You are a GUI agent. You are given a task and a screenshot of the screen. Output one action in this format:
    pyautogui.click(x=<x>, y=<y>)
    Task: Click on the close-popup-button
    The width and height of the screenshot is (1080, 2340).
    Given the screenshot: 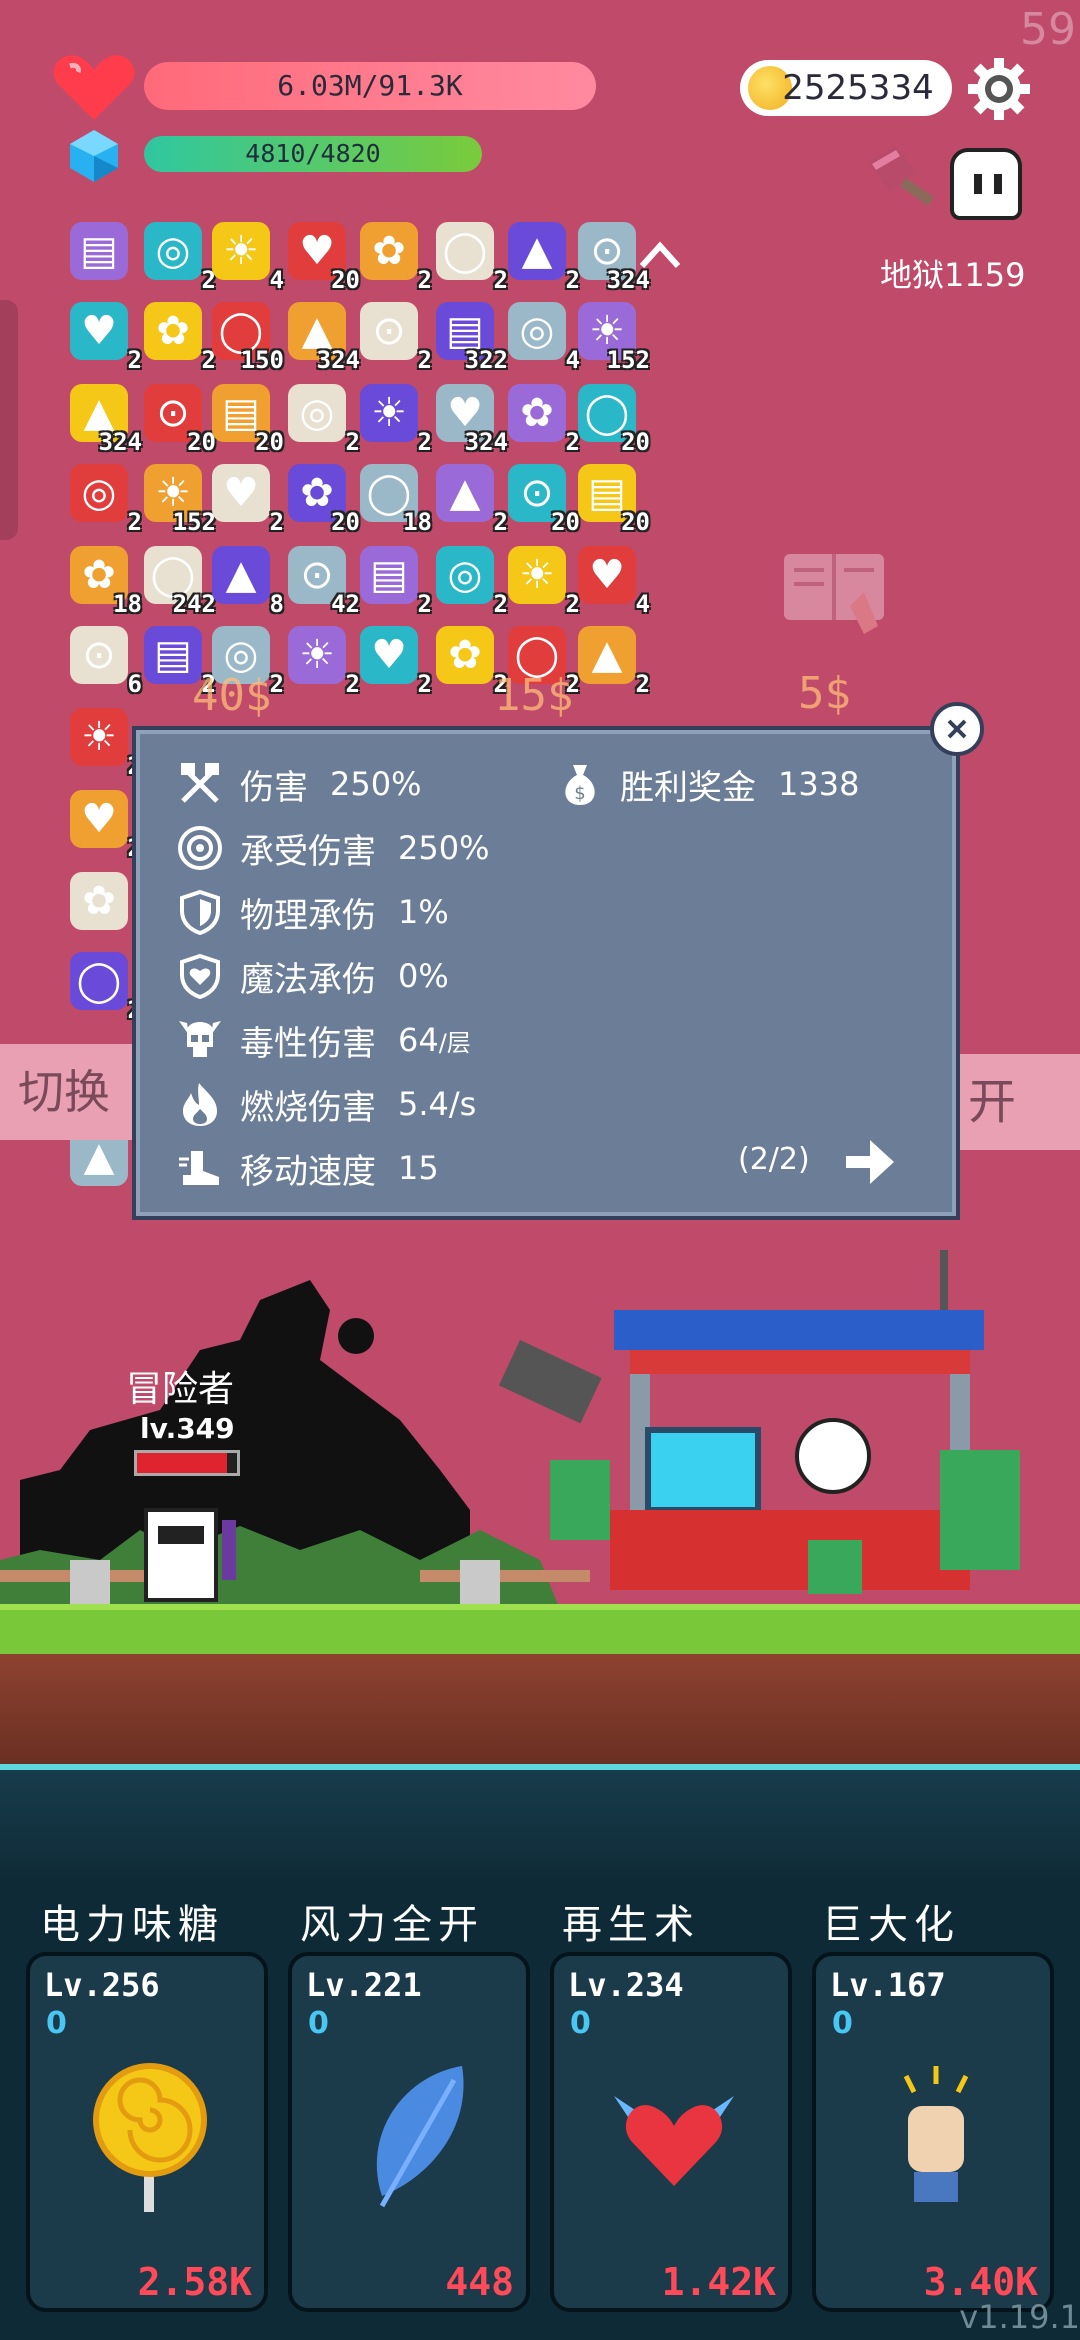 What is the action you would take?
    pyautogui.click(x=957, y=729)
    